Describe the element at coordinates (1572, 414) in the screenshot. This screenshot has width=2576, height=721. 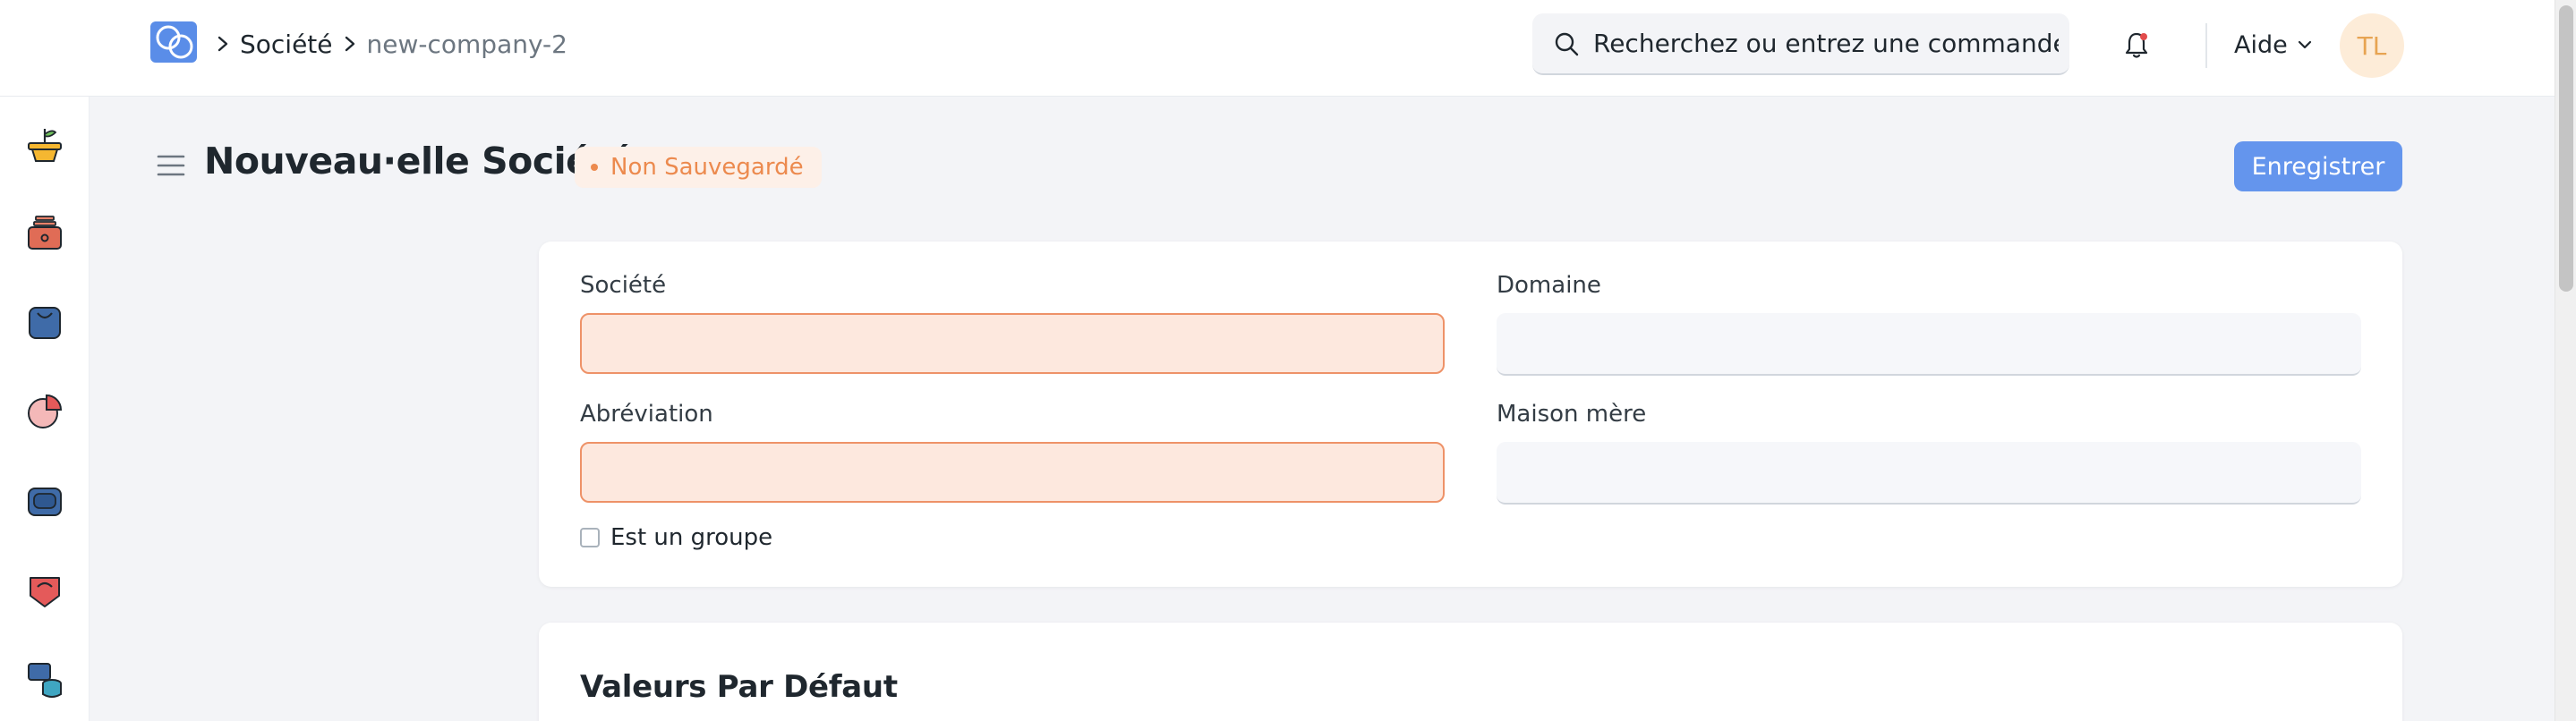
I see `parent-company-label: Maison mère` at that location.